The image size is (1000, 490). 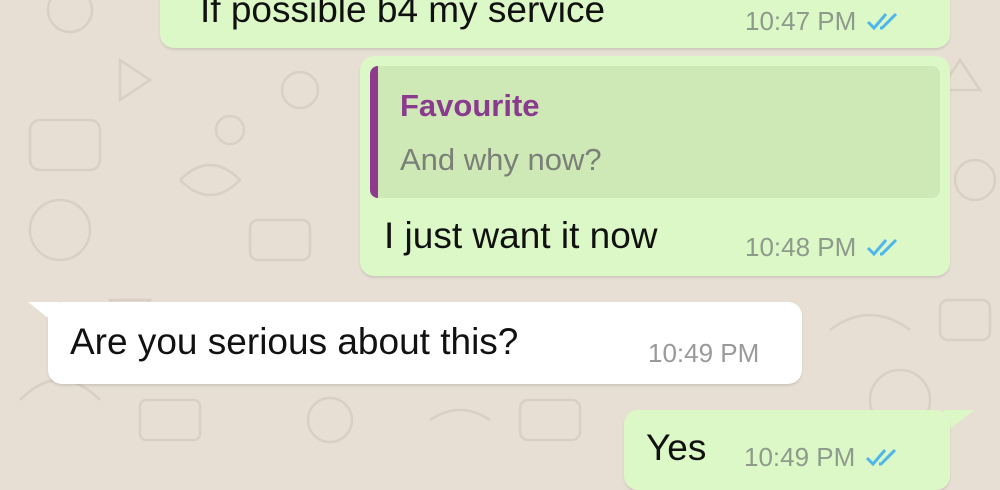 What do you see at coordinates (470, 105) in the screenshot?
I see `quoted-author: Favourite` at bounding box center [470, 105].